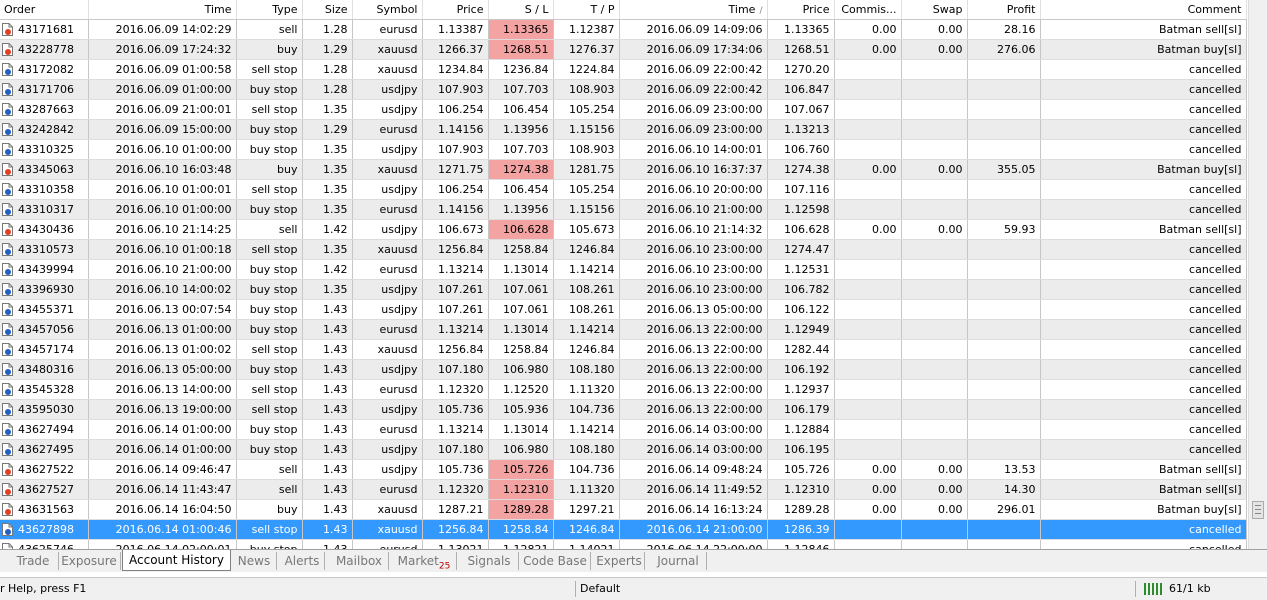 This screenshot has width=1267, height=600. I want to click on close-price-cell: 106.760, so click(801, 149).